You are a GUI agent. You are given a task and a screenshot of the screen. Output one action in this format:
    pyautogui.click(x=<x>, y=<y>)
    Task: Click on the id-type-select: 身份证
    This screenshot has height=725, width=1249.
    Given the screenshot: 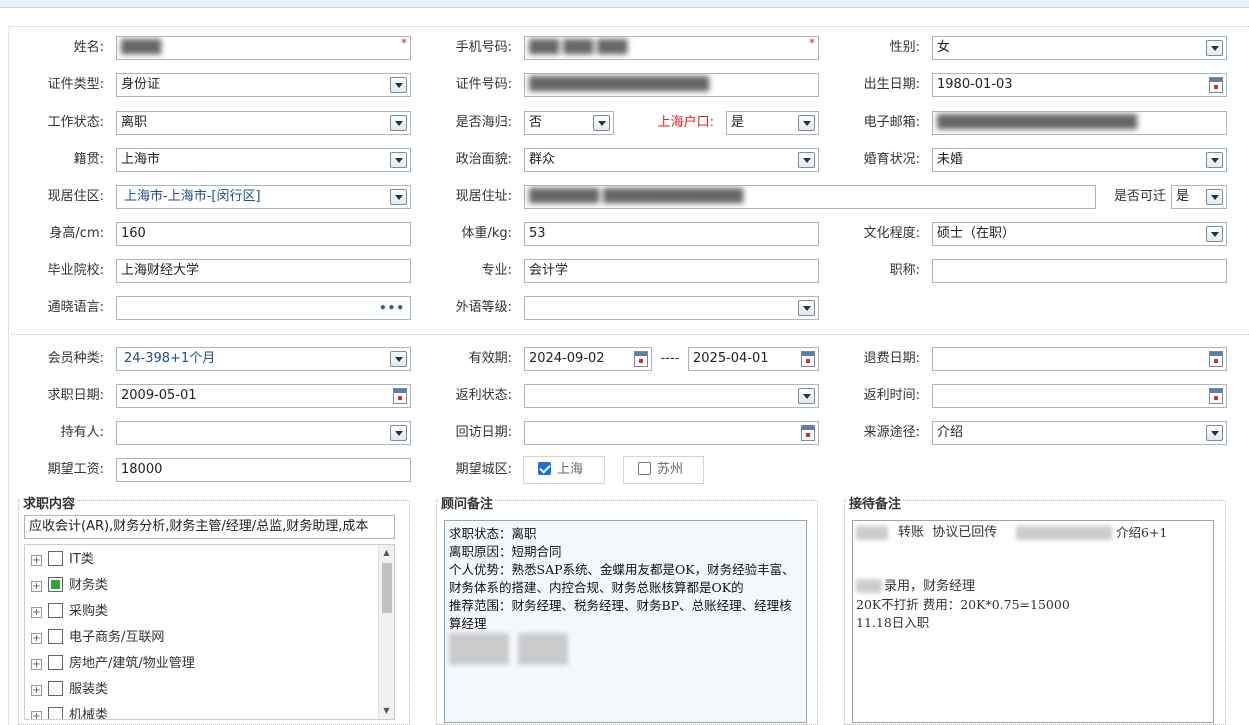 What is the action you would take?
    pyautogui.click(x=263, y=85)
    